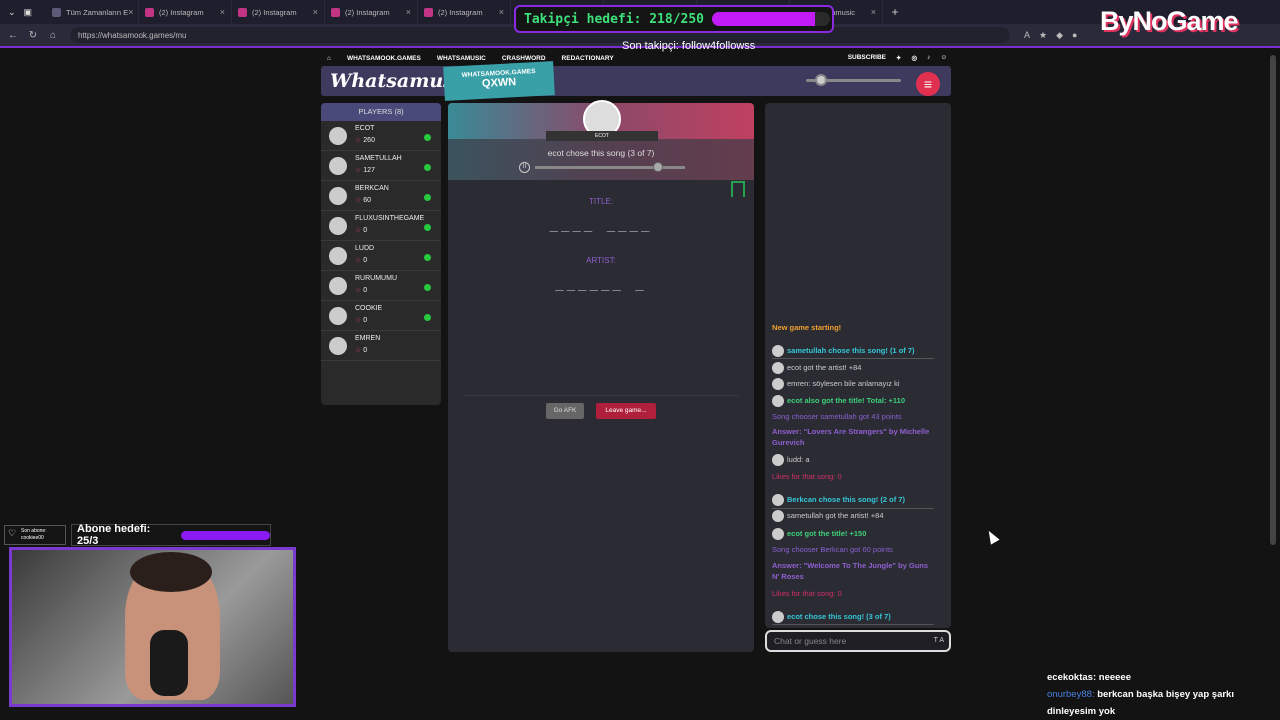 This screenshot has width=1280, height=720. I want to click on instagram-icon: ◎, so click(914, 58).